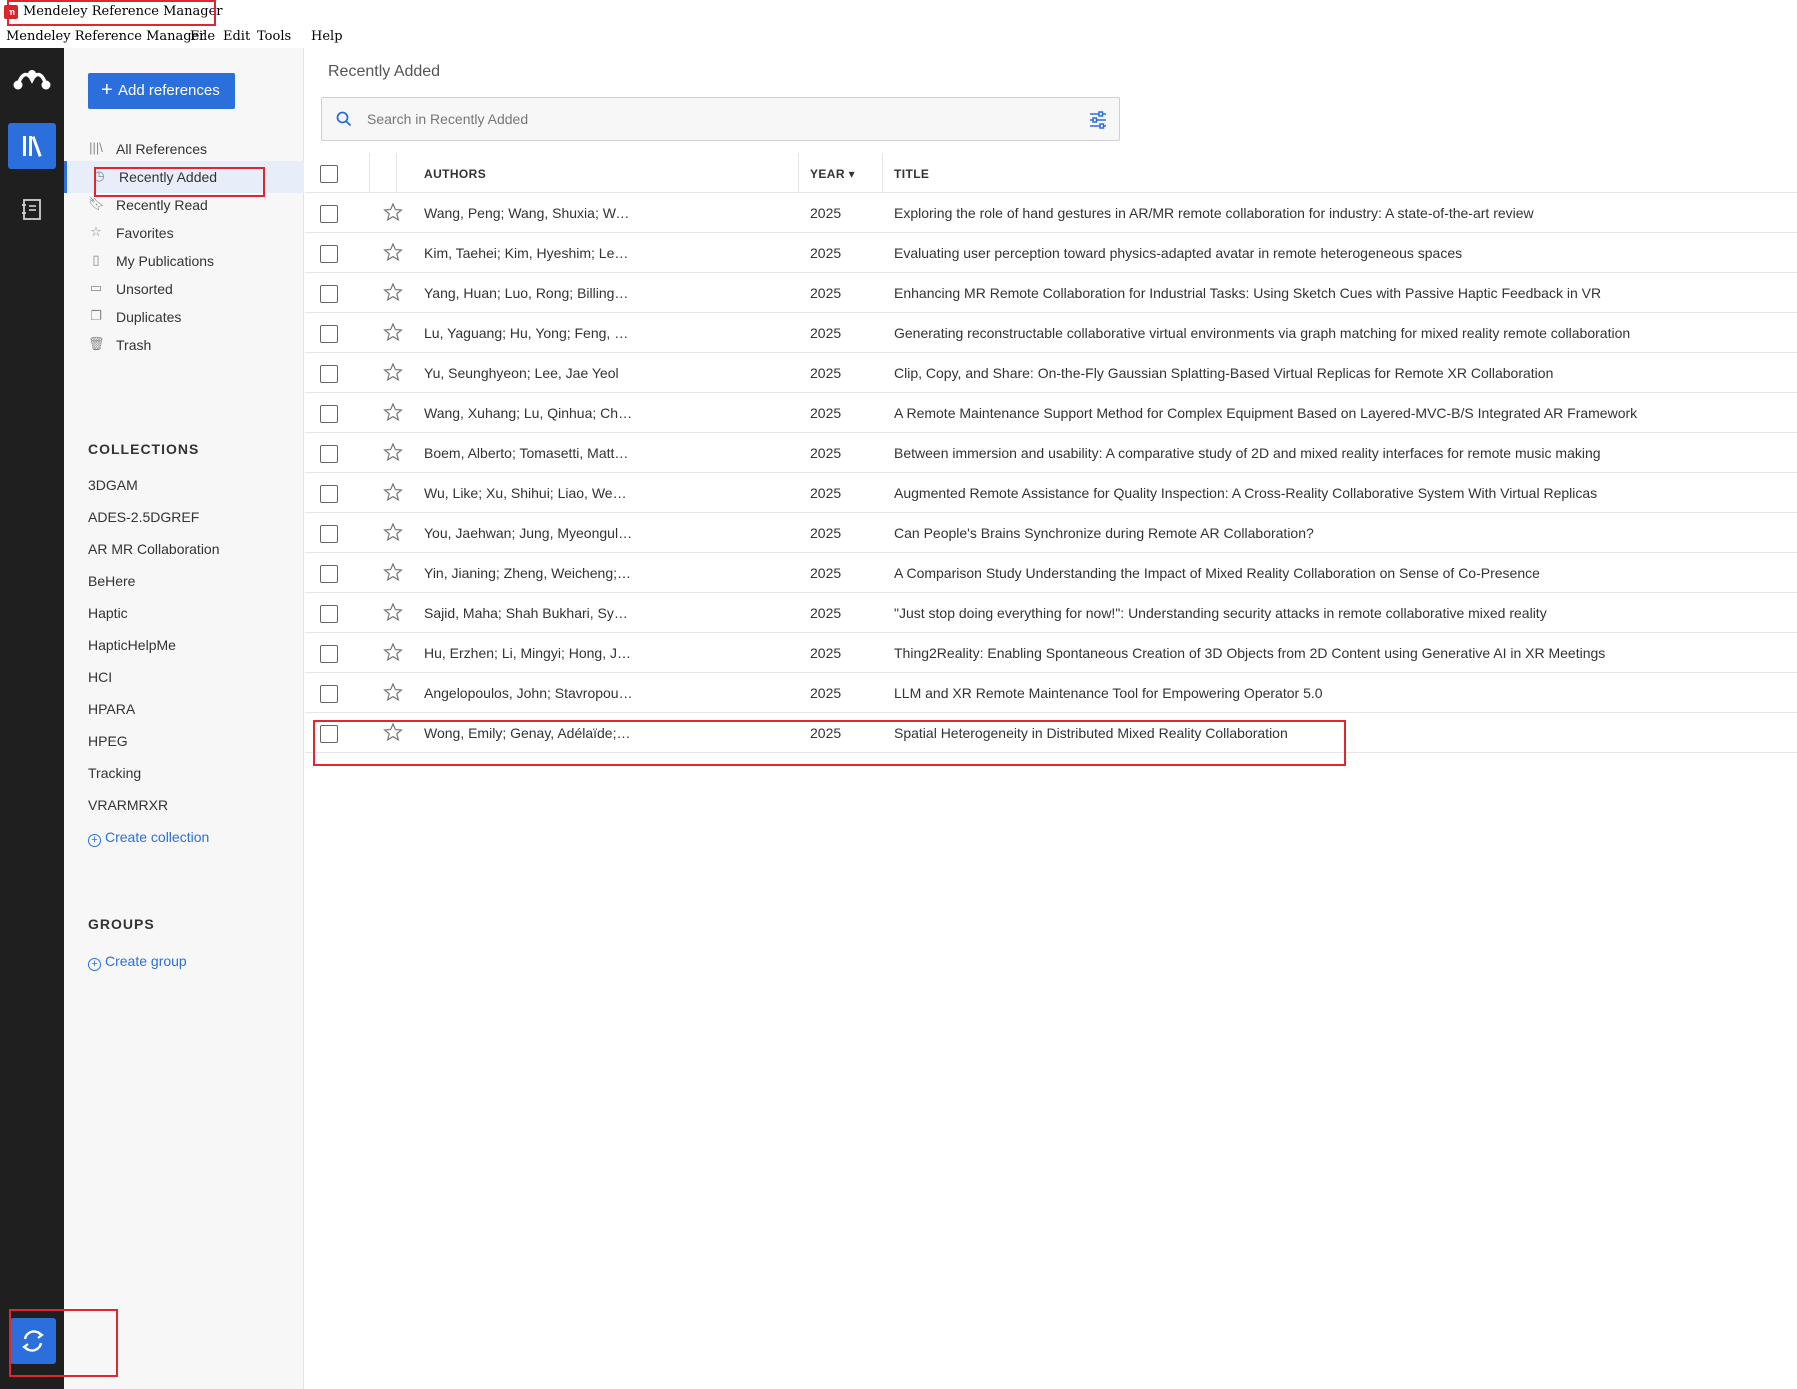  Describe the element at coordinates (202, 36) in the screenshot. I see `menu-file: File` at that location.